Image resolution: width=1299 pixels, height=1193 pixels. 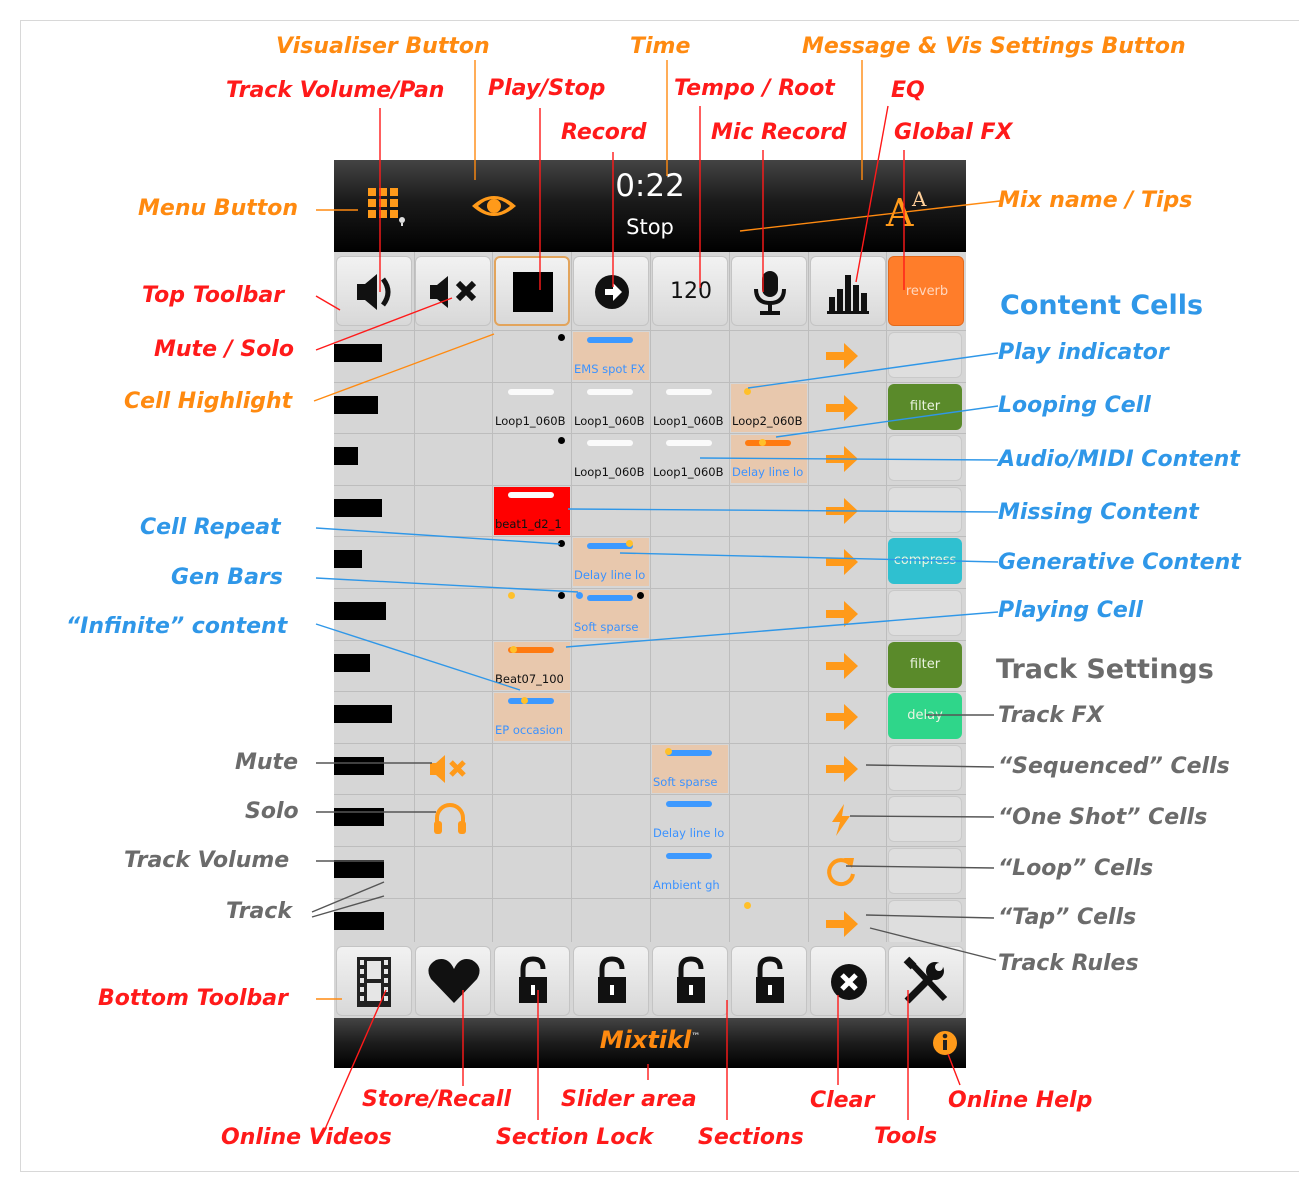 What do you see at coordinates (1103, 817) in the screenshot?
I see `one-shot-cells-annotation: “One Shot” Cells` at bounding box center [1103, 817].